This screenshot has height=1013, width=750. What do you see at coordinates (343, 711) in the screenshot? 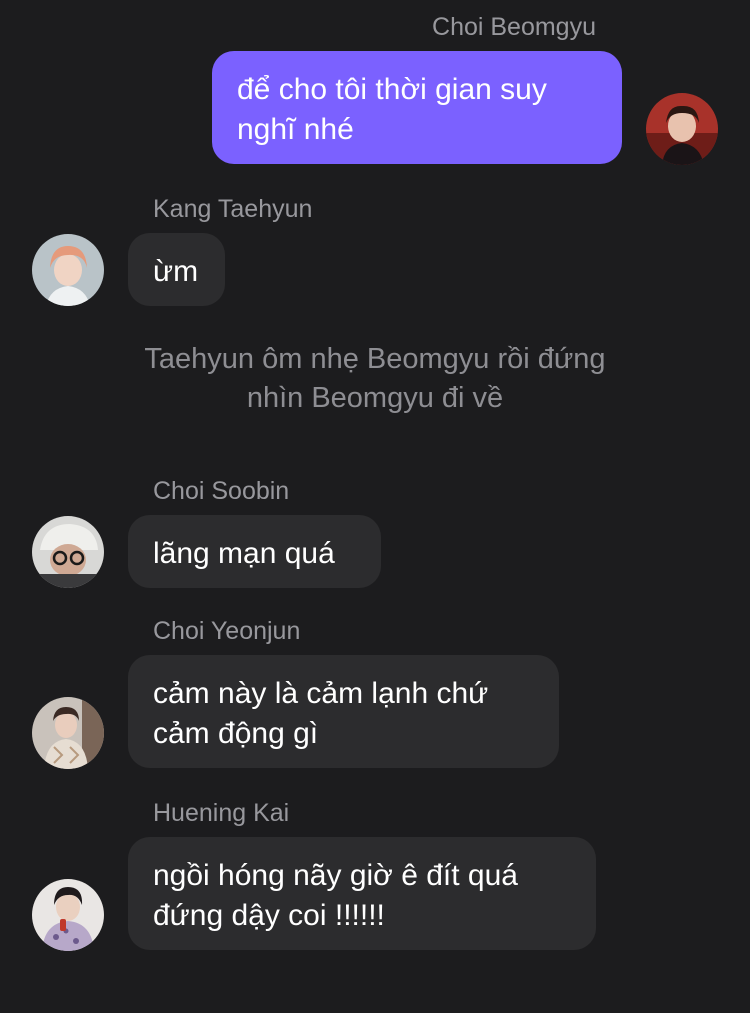
I see `message-bubble-yeonjun: cảm này là cảm lạnh chứ cảm động gì` at bounding box center [343, 711].